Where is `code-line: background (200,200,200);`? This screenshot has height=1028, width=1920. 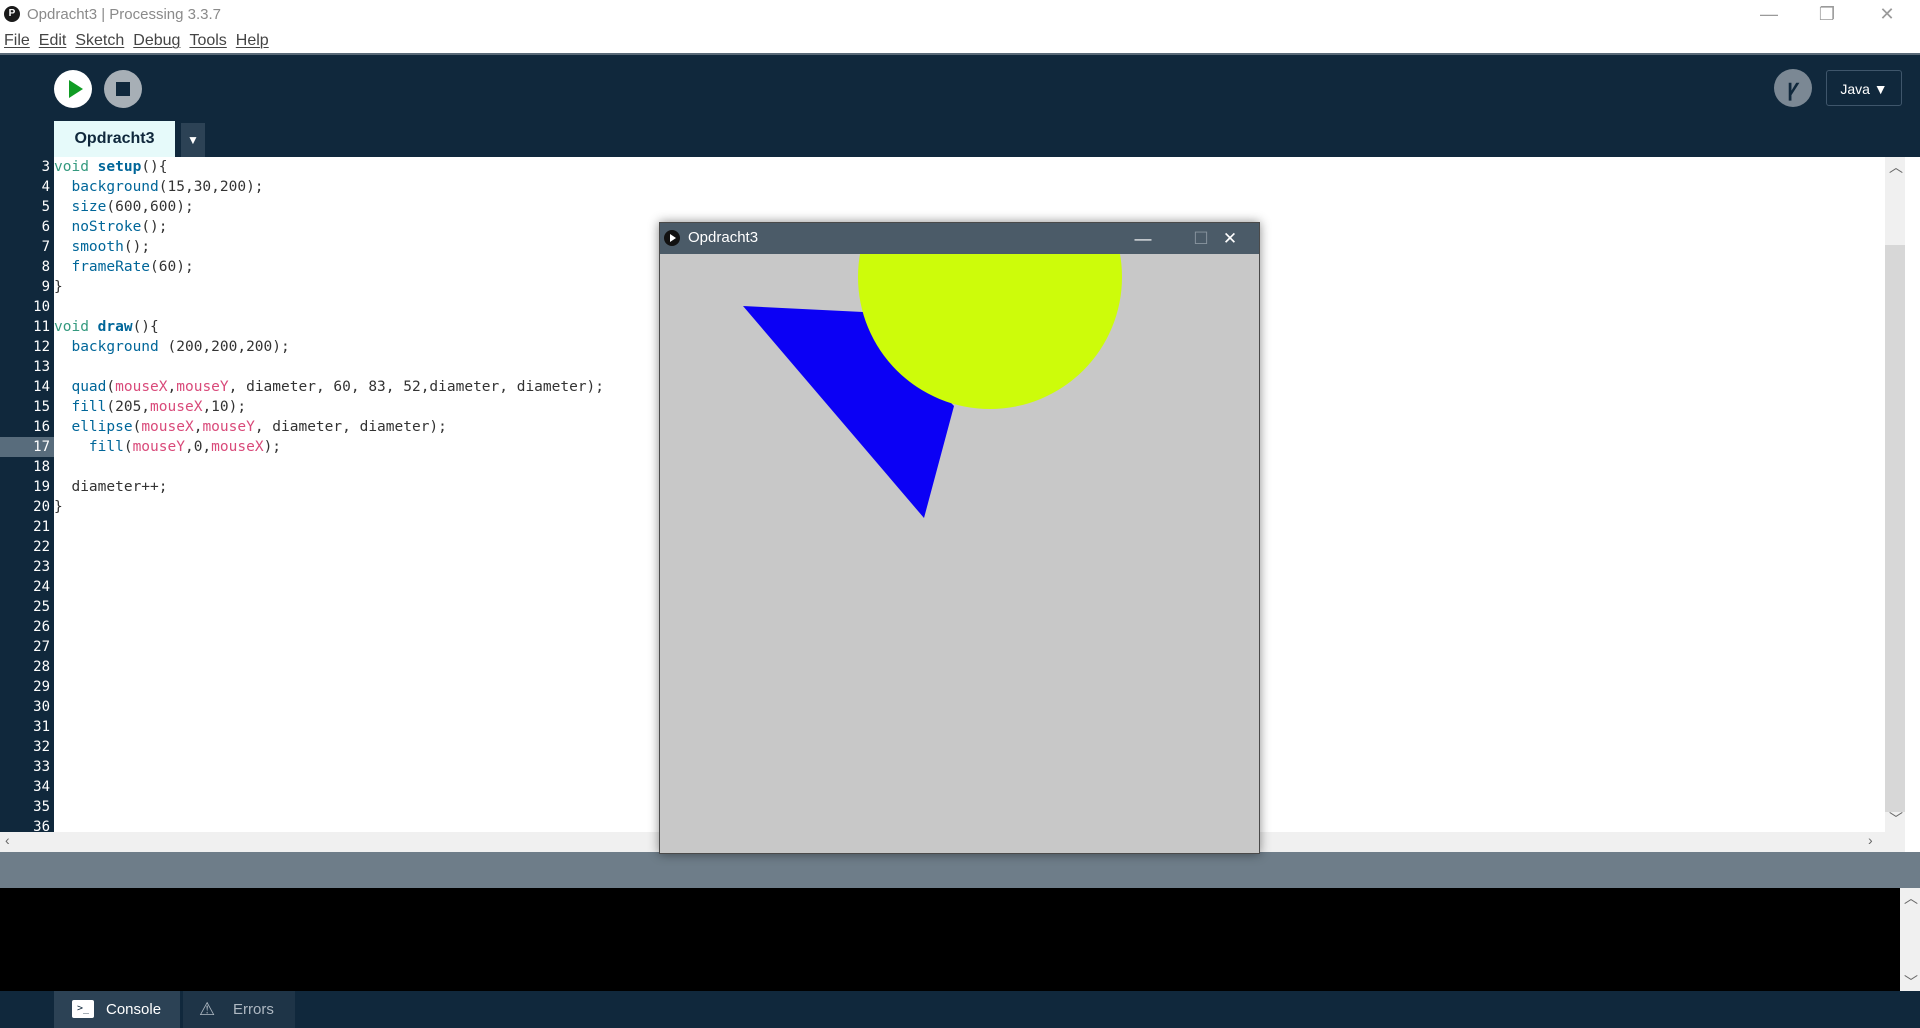
code-line: background (200,200,200); is located at coordinates (180, 347).